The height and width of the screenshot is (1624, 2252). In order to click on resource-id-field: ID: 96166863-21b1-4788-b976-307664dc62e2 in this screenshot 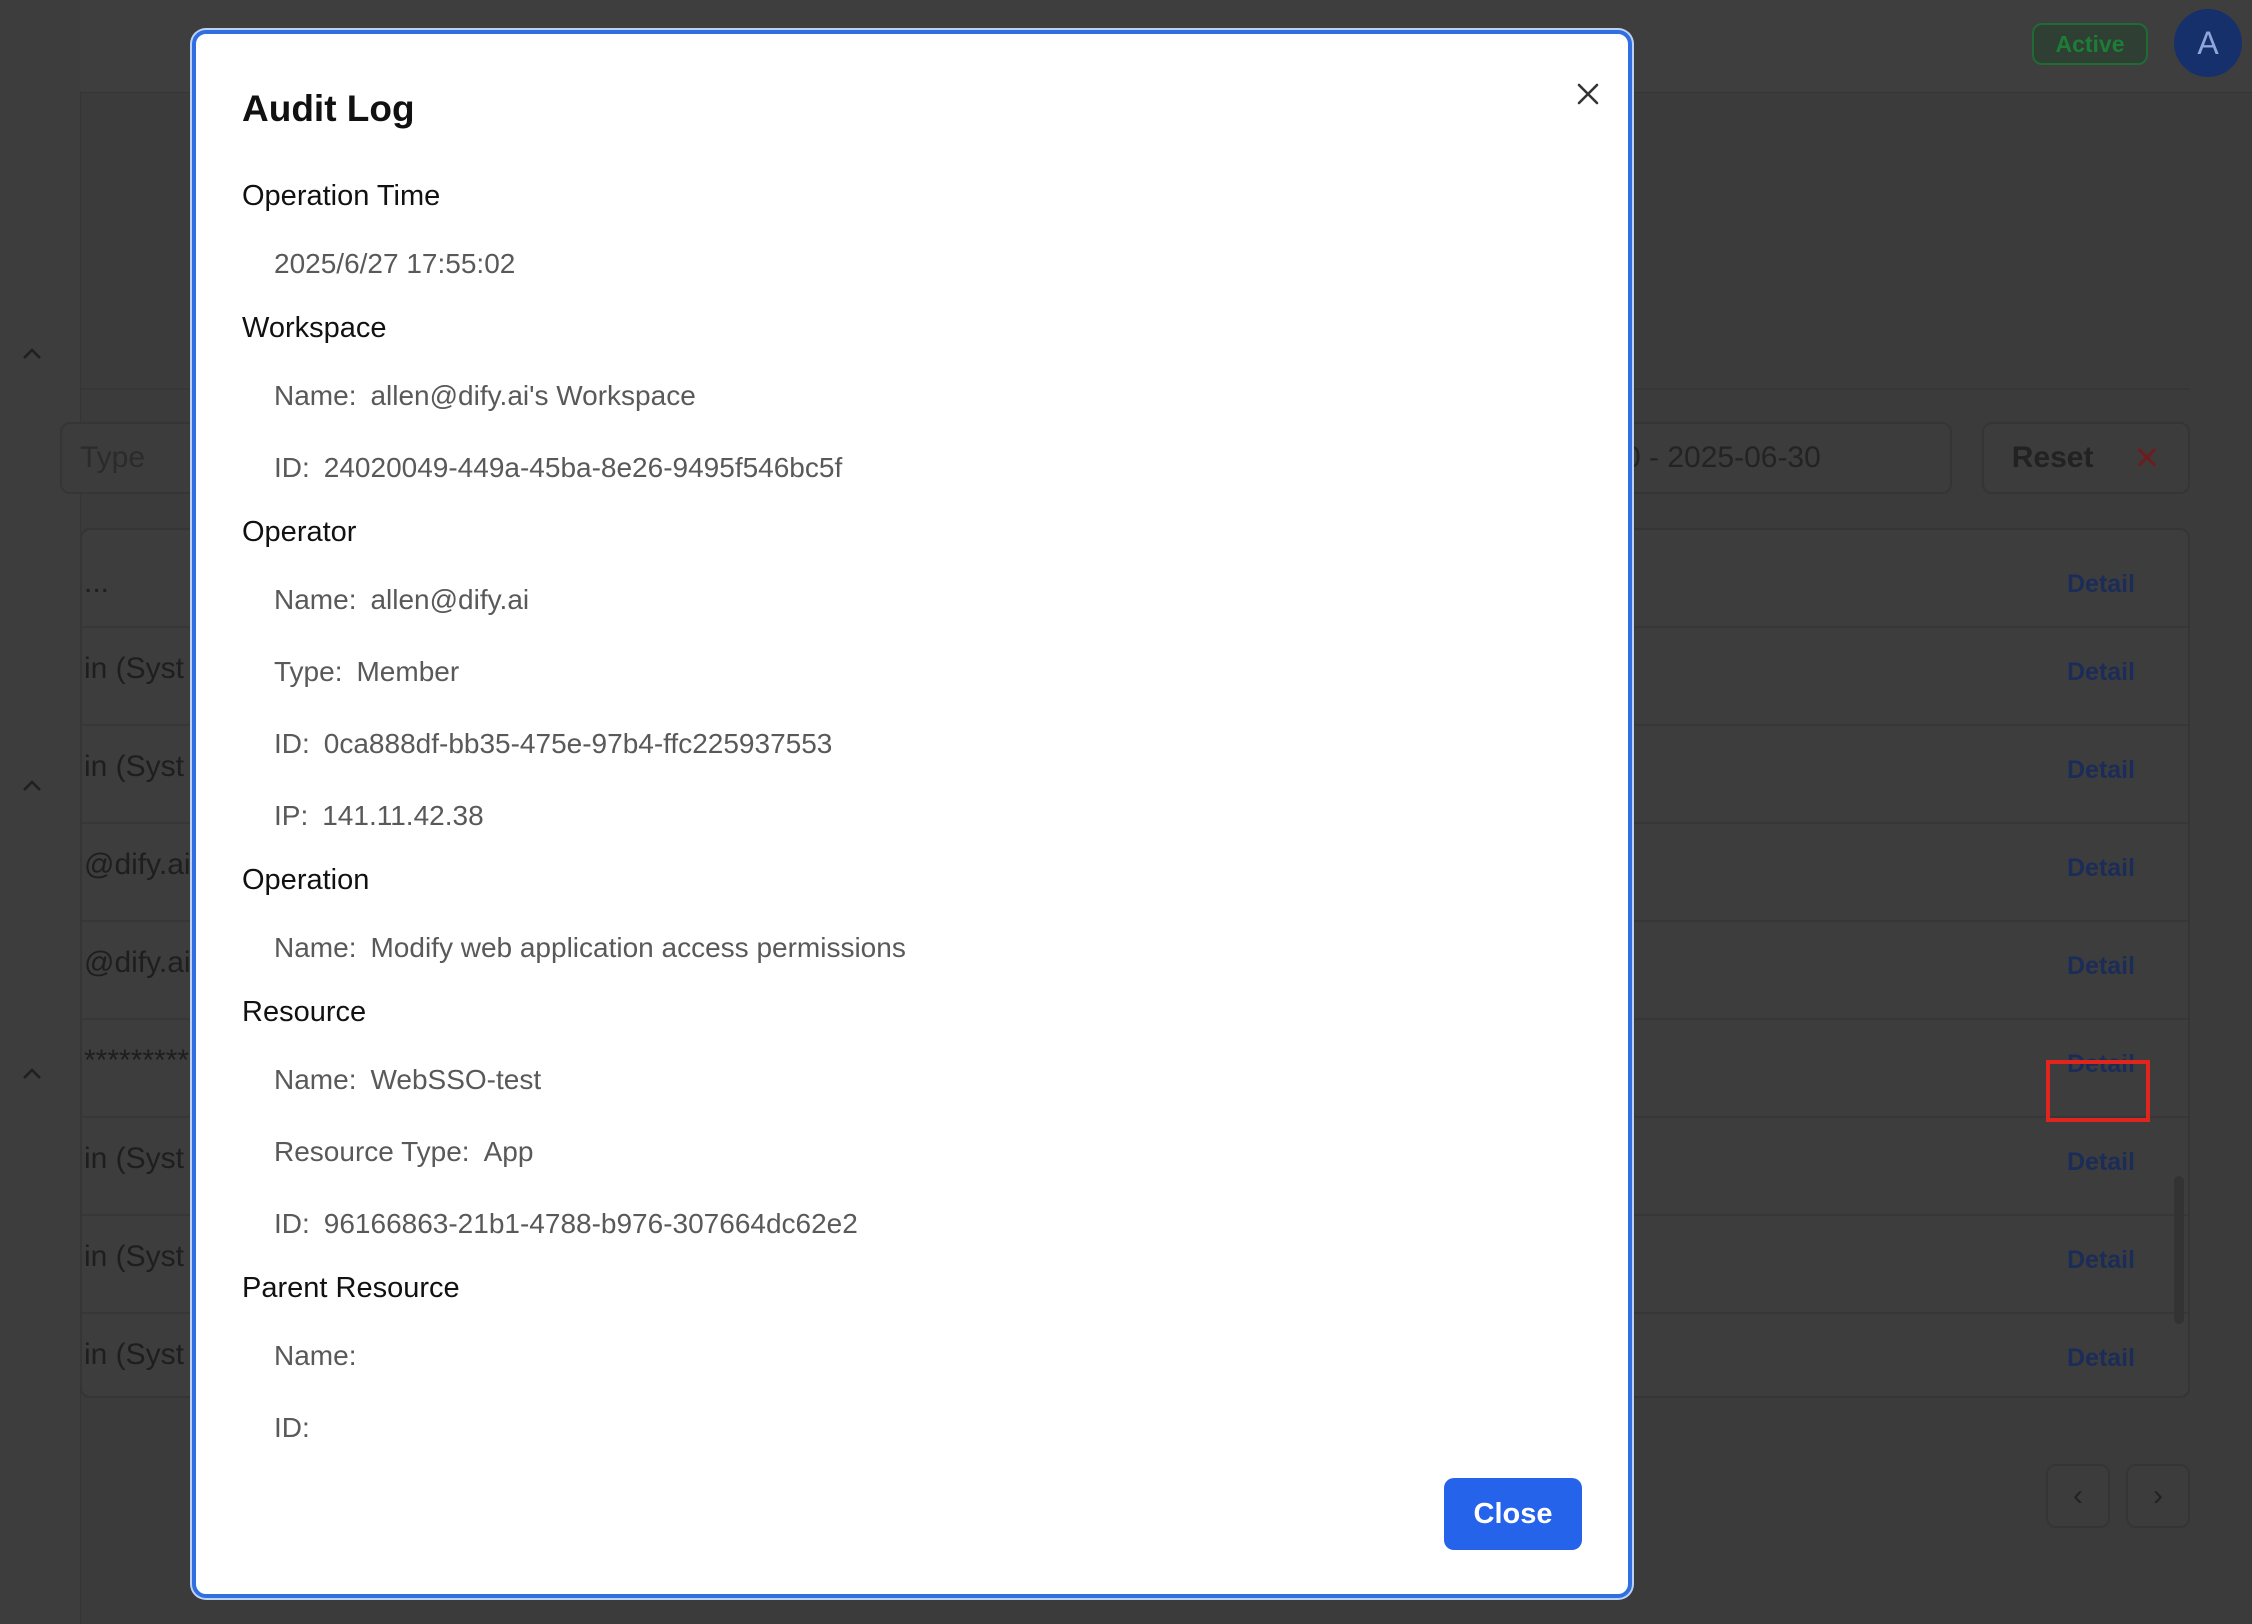, I will do `click(566, 1224)`.